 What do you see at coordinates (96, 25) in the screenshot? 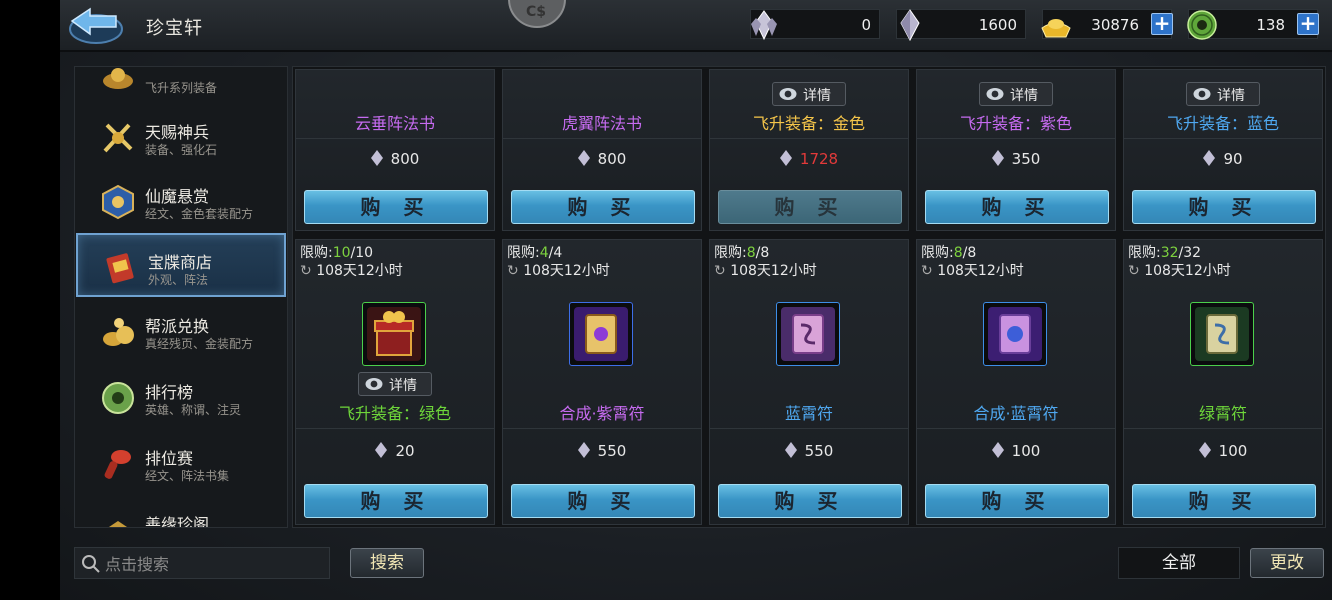
I see `back-button` at bounding box center [96, 25].